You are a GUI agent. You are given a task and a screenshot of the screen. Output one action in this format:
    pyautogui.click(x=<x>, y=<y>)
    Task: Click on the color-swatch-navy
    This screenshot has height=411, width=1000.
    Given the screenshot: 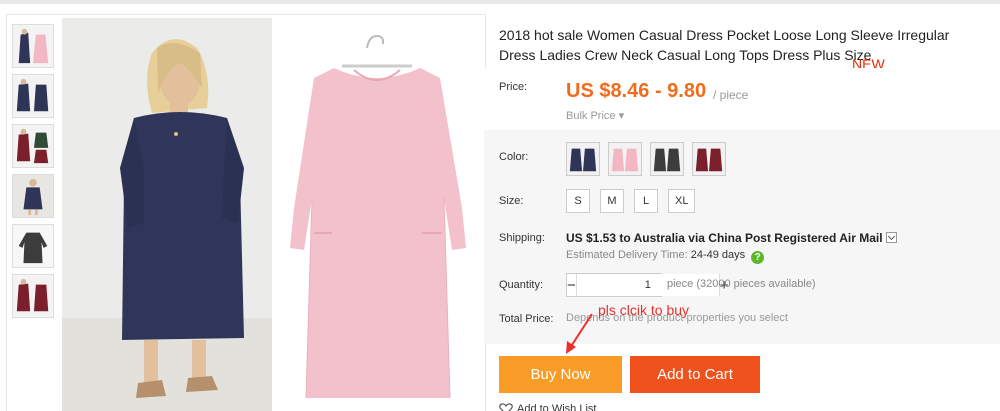 What is the action you would take?
    pyautogui.click(x=583, y=159)
    